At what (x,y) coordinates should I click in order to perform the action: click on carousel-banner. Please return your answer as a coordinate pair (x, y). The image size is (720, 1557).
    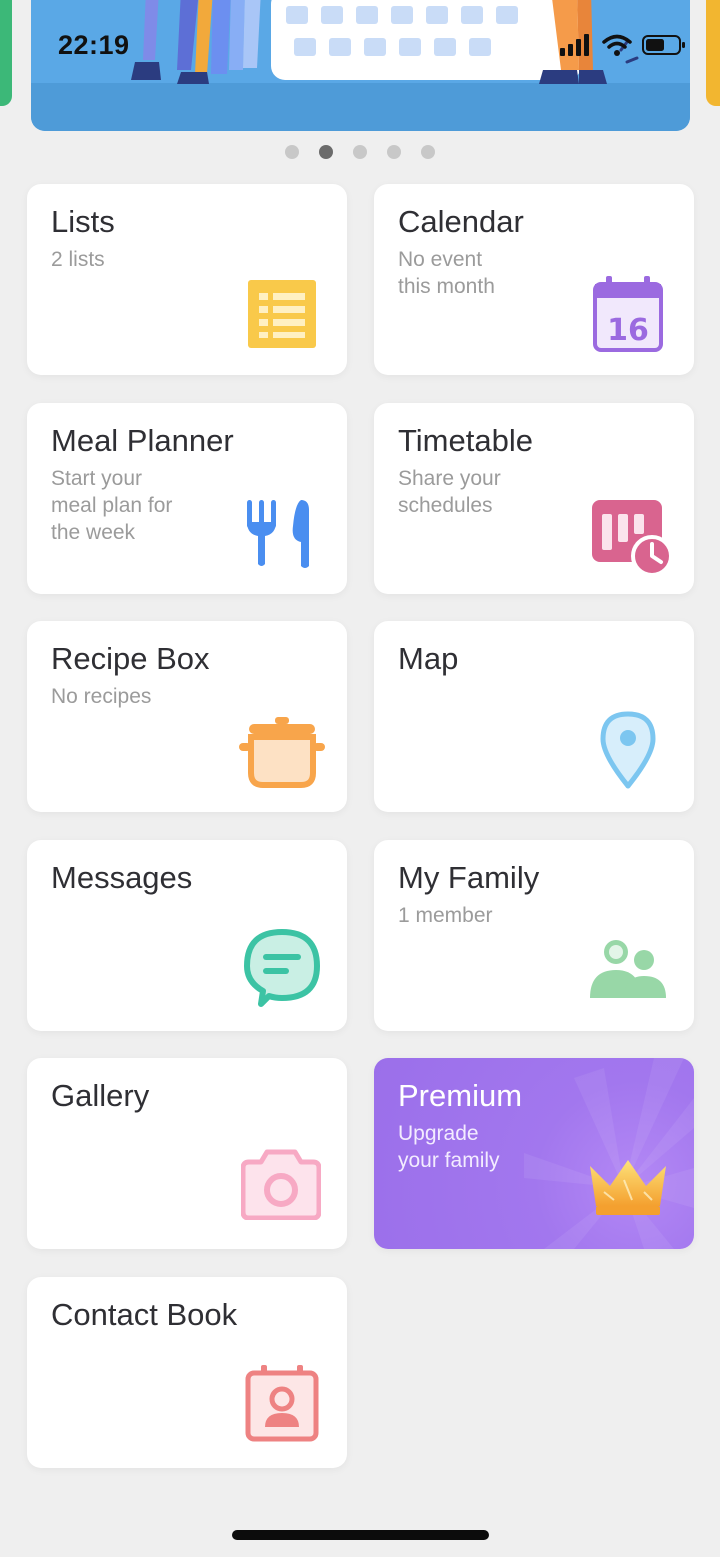
    Looking at the image, I should click on (360, 65).